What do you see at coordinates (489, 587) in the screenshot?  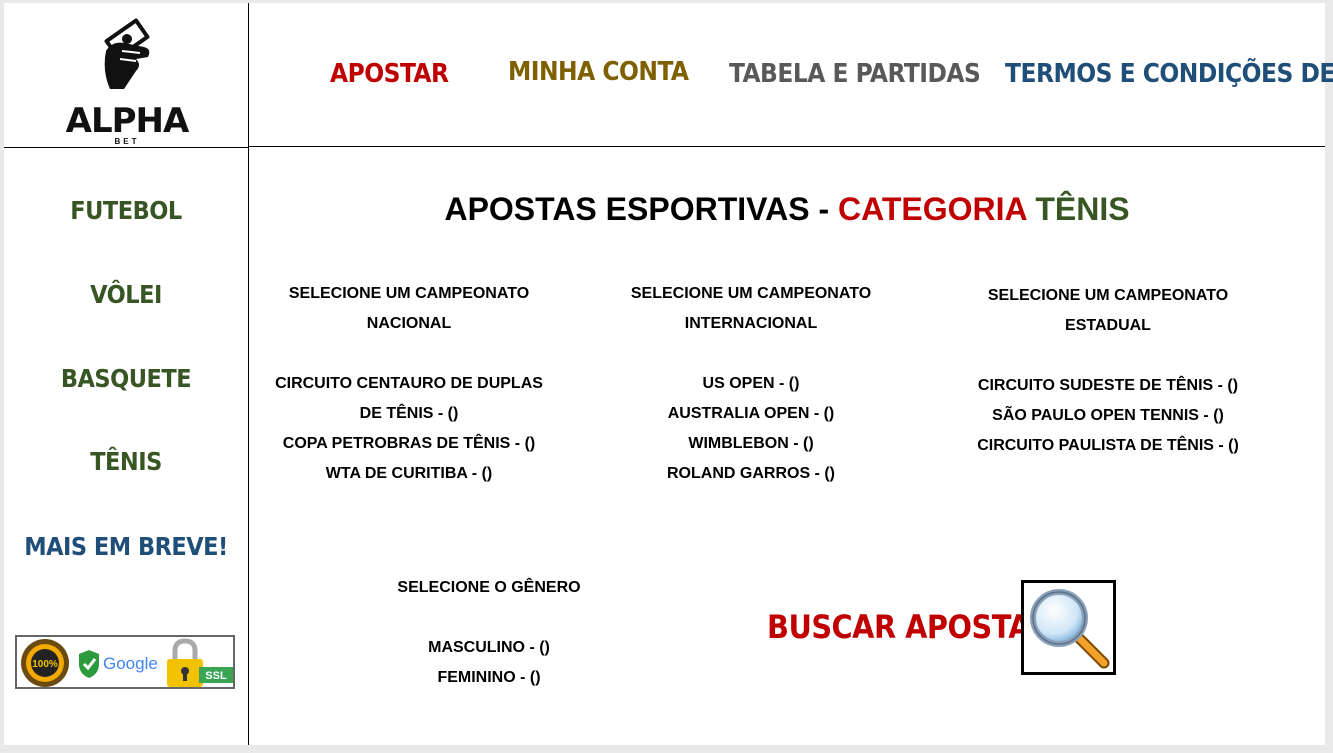 I see `genero-header: SELECIONE O GÊNERO` at bounding box center [489, 587].